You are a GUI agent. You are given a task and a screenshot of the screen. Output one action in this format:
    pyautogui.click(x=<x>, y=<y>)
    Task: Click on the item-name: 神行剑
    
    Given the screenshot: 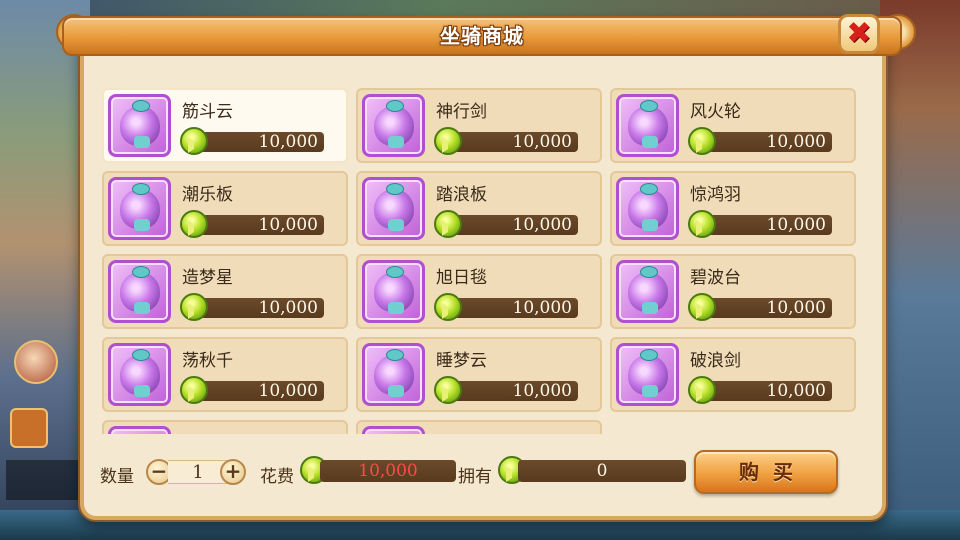 What is the action you would take?
    pyautogui.click(x=461, y=112)
    